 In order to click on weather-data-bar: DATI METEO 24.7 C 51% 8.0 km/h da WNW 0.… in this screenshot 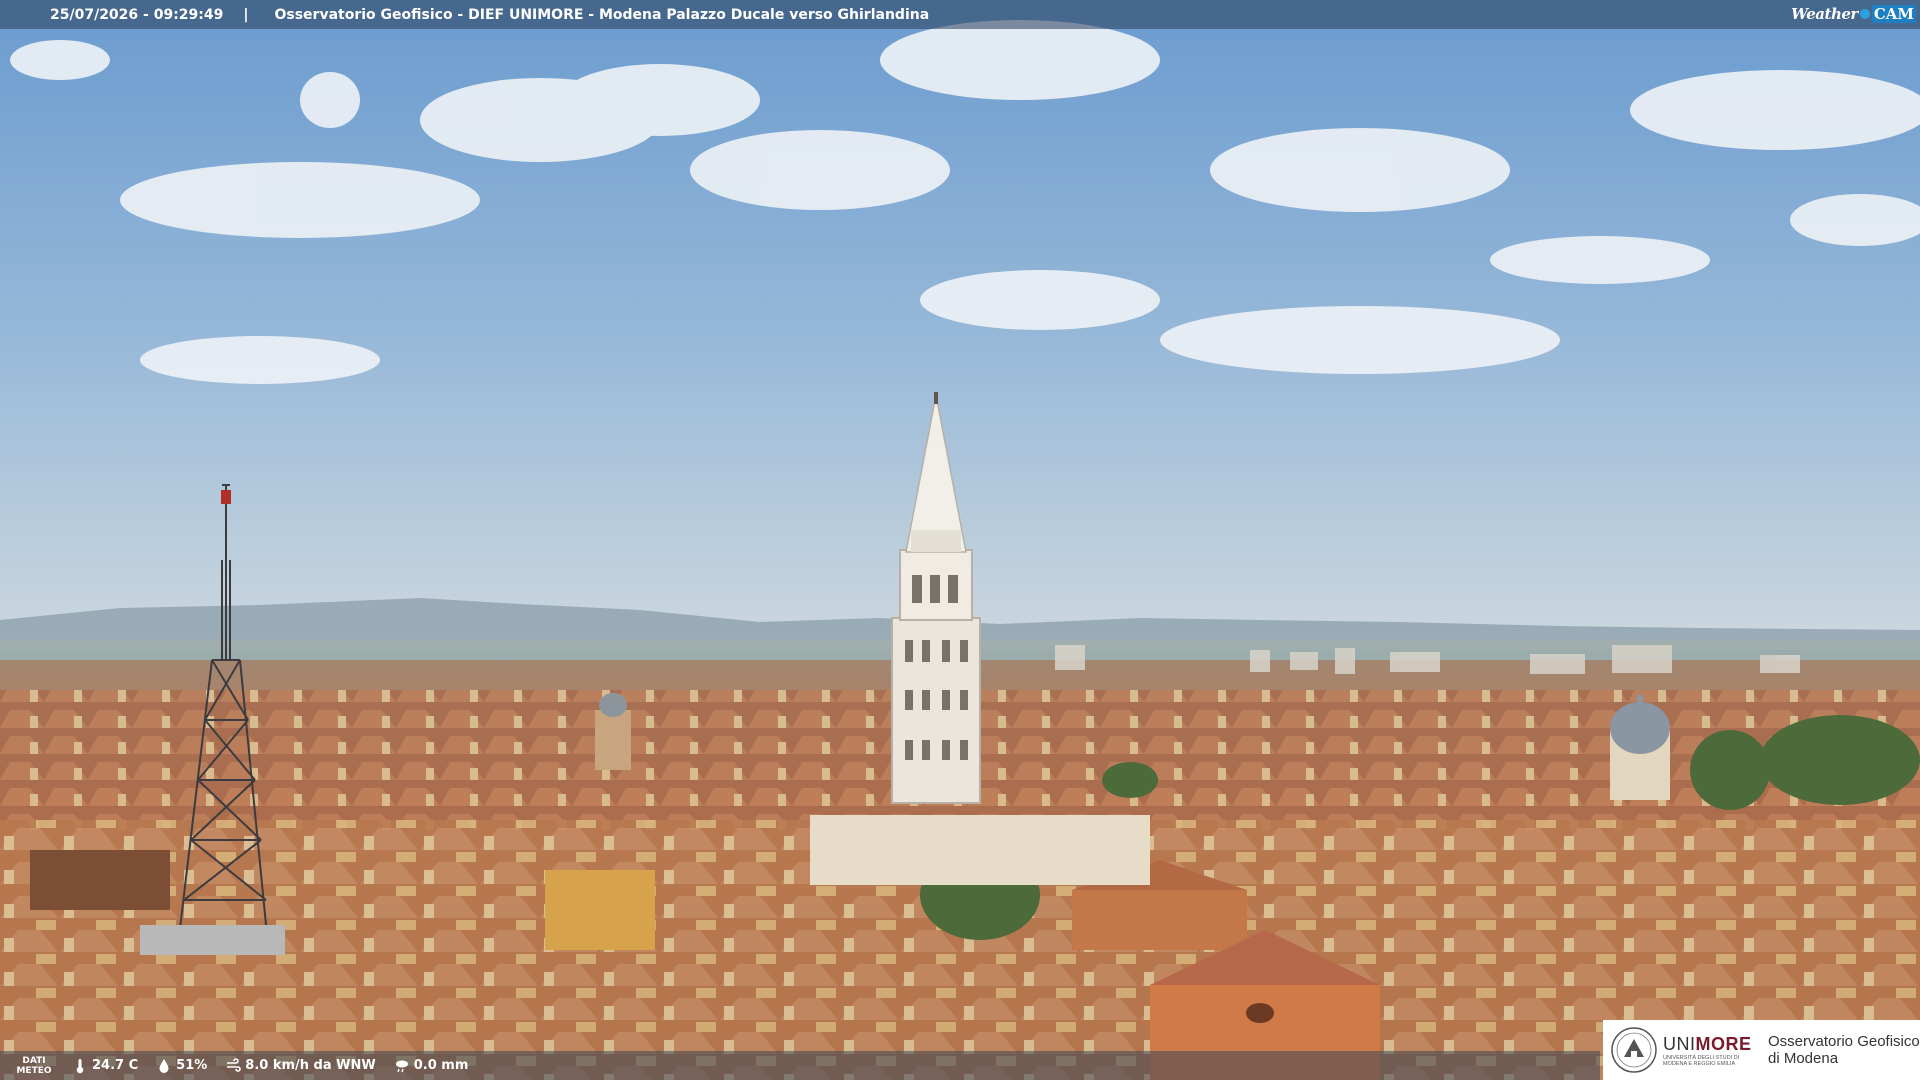, I will do `click(800, 1065)`.